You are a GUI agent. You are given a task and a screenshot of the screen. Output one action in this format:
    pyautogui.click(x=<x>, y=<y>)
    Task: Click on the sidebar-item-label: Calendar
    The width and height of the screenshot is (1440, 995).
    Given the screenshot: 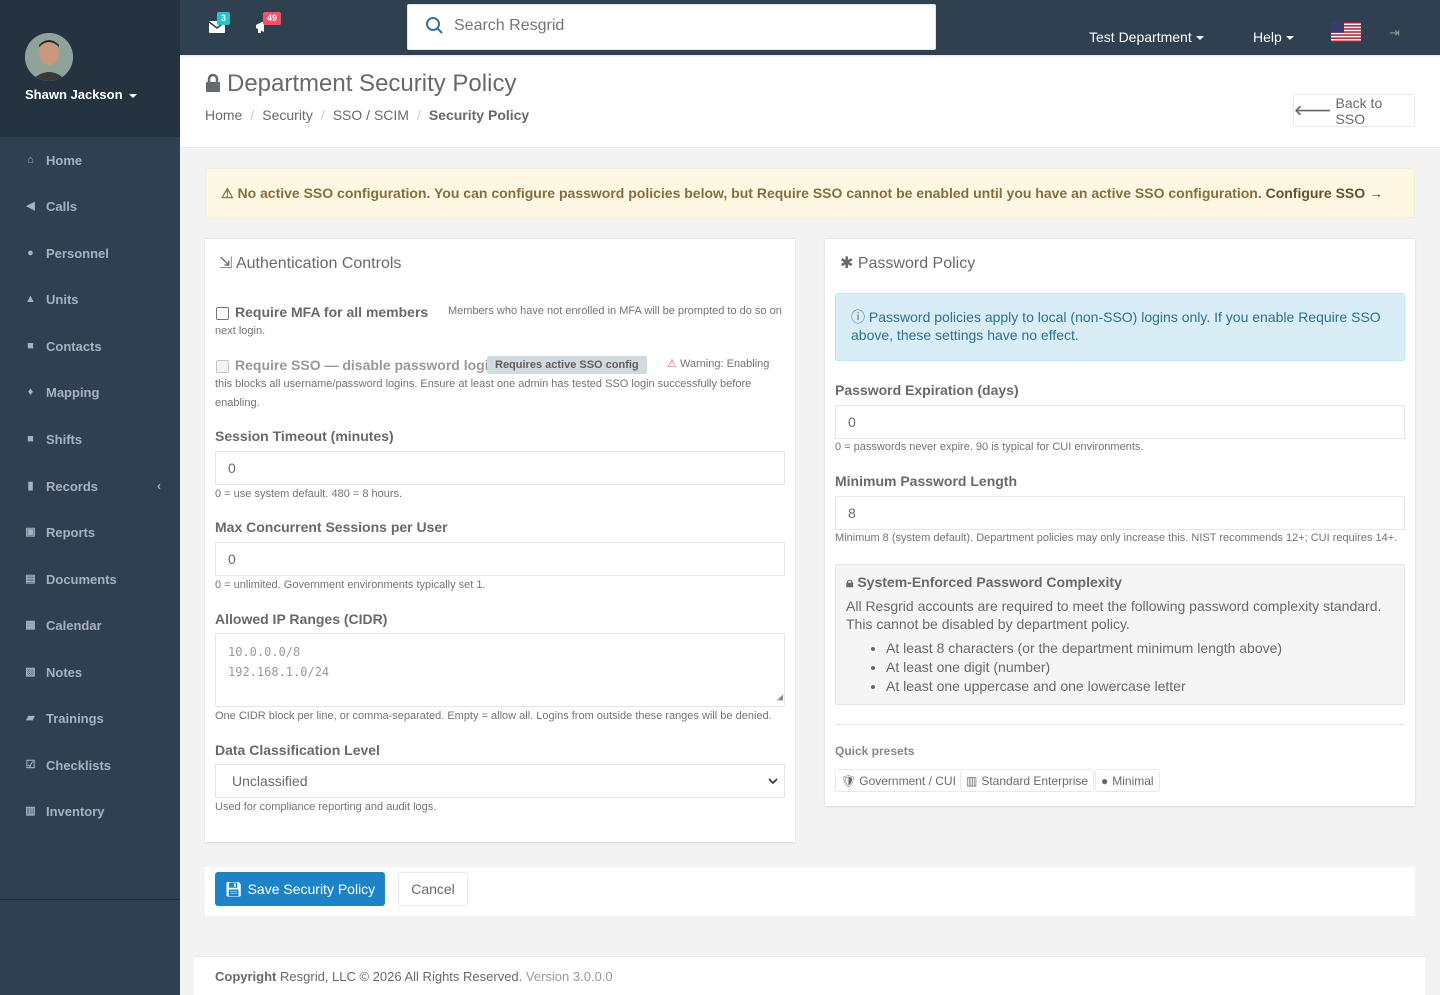 What is the action you would take?
    pyautogui.click(x=74, y=625)
    